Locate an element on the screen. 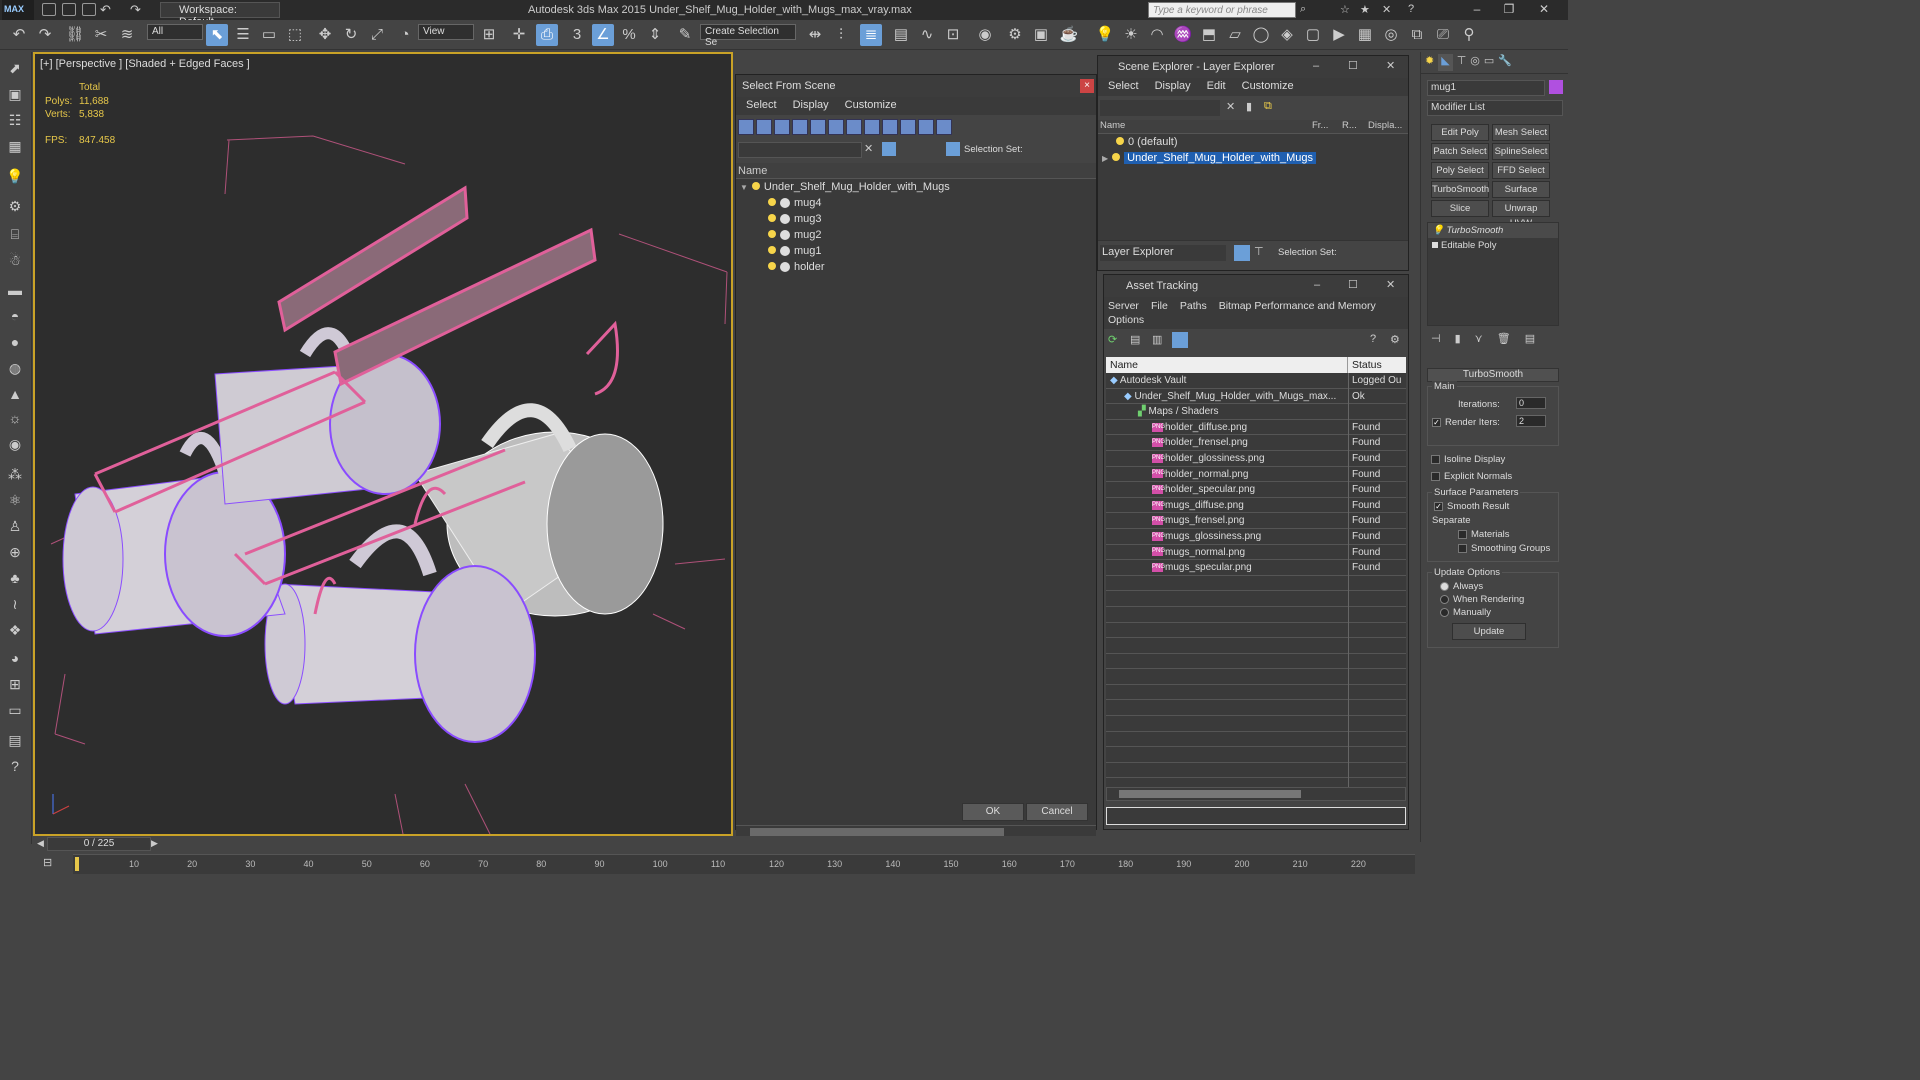 This screenshot has width=1920, height=1080. vray-camera-icon: ⎚ is located at coordinates (1443, 35).